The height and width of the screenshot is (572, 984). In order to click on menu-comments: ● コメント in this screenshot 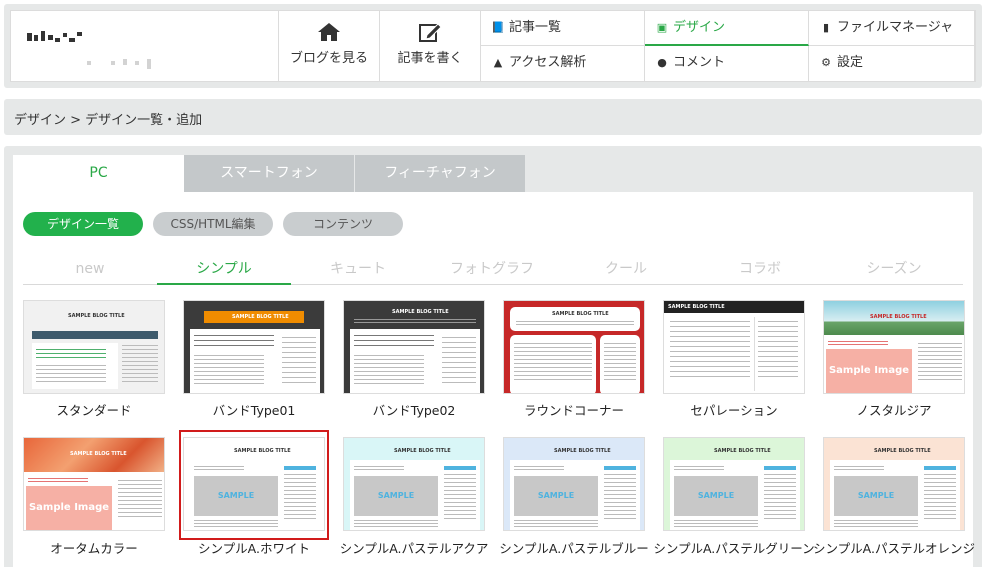, I will do `click(727, 63)`.